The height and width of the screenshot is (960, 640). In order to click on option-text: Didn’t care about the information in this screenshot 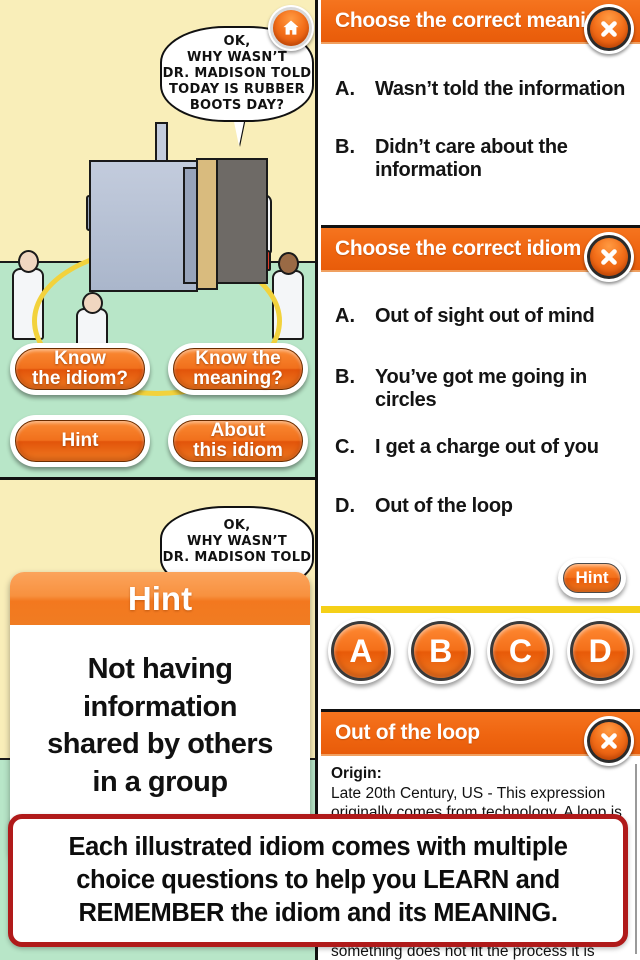, I will do `click(471, 158)`.